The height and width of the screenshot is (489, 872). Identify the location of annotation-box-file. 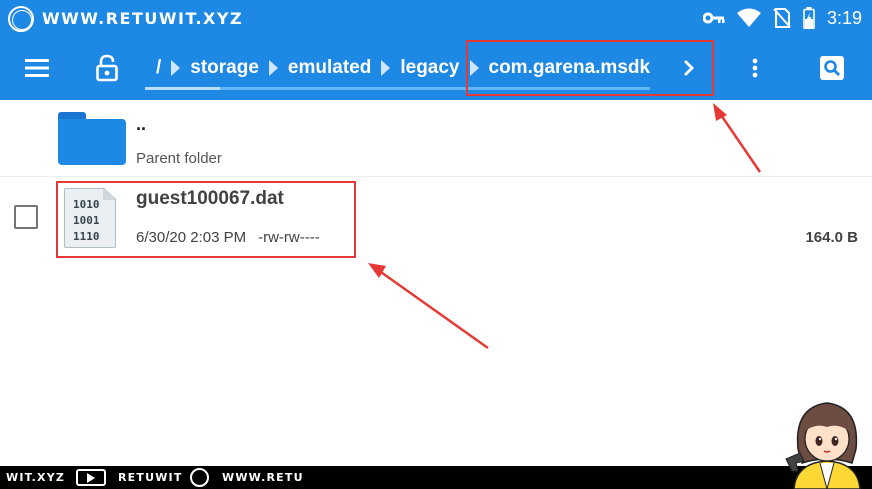
(206, 219).